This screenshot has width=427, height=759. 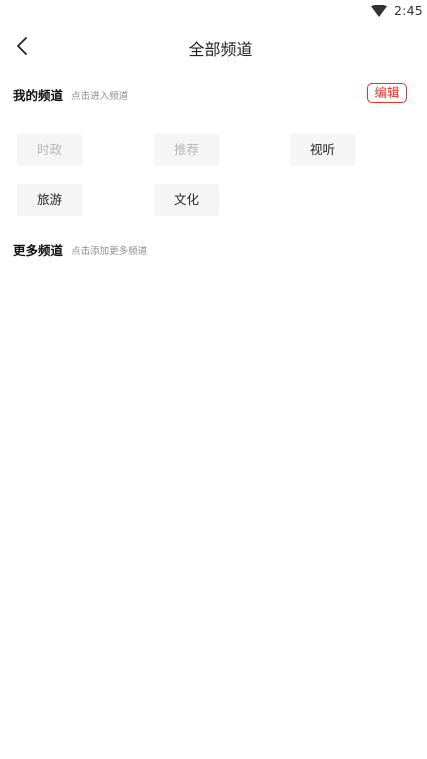 I want to click on nav-bar: 全部频道, so click(x=213, y=46).